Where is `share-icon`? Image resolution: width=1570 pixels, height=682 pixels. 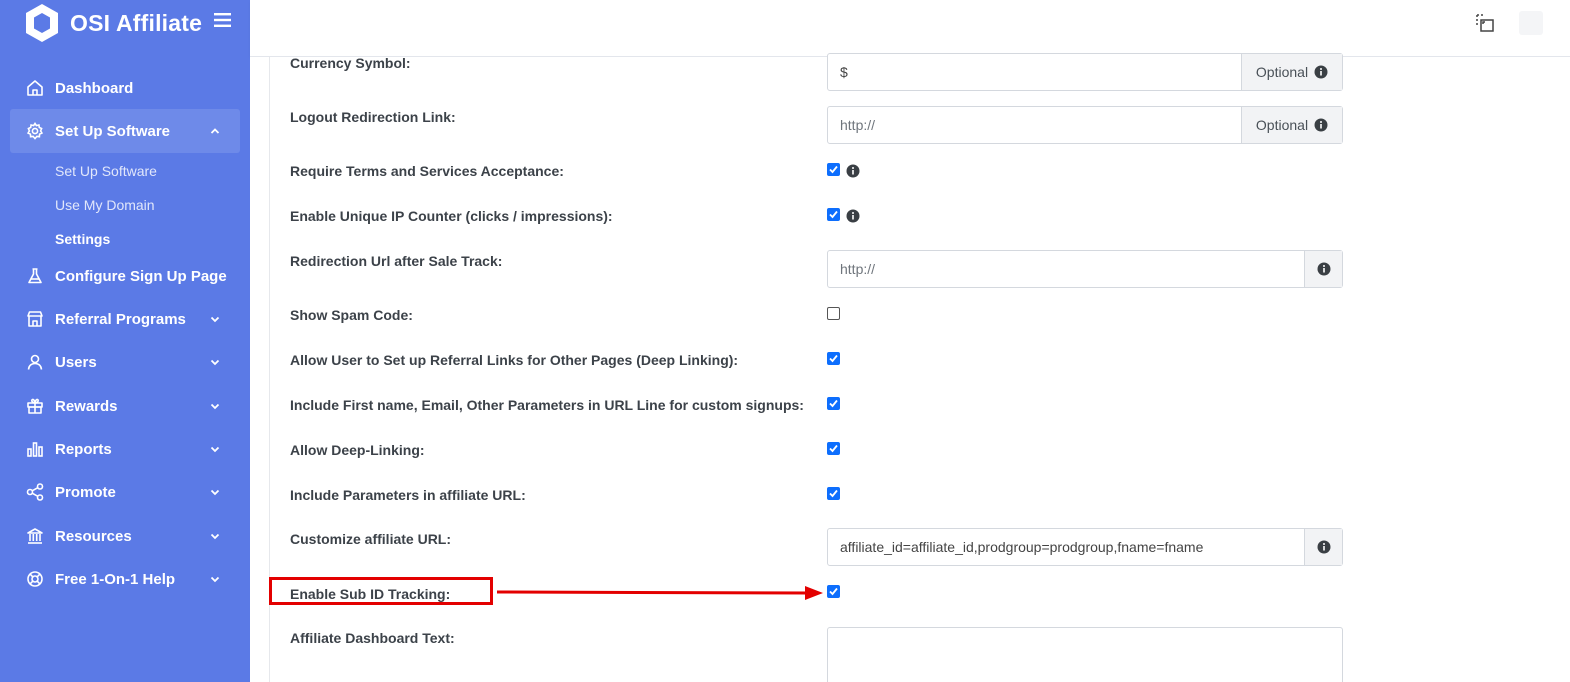 share-icon is located at coordinates (35, 492).